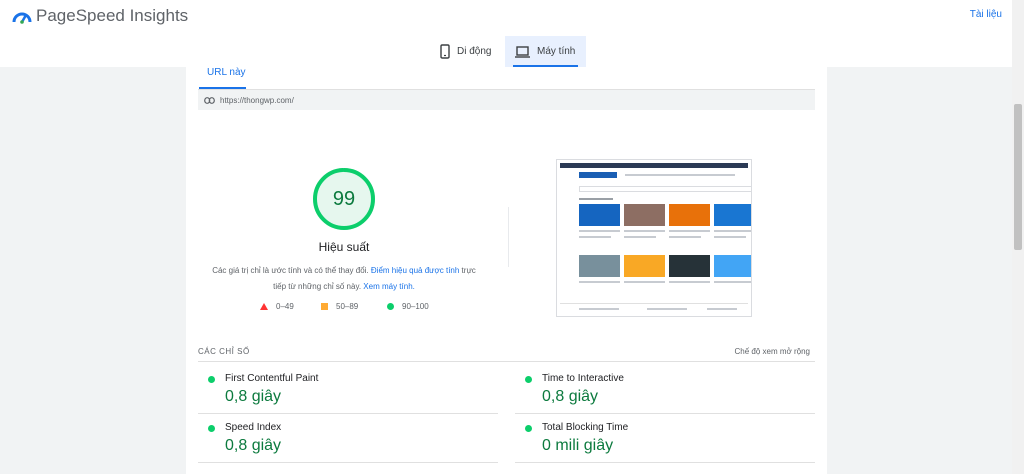  Describe the element at coordinates (285, 306) in the screenshot. I see `legend-fail-range: 0–49` at that location.